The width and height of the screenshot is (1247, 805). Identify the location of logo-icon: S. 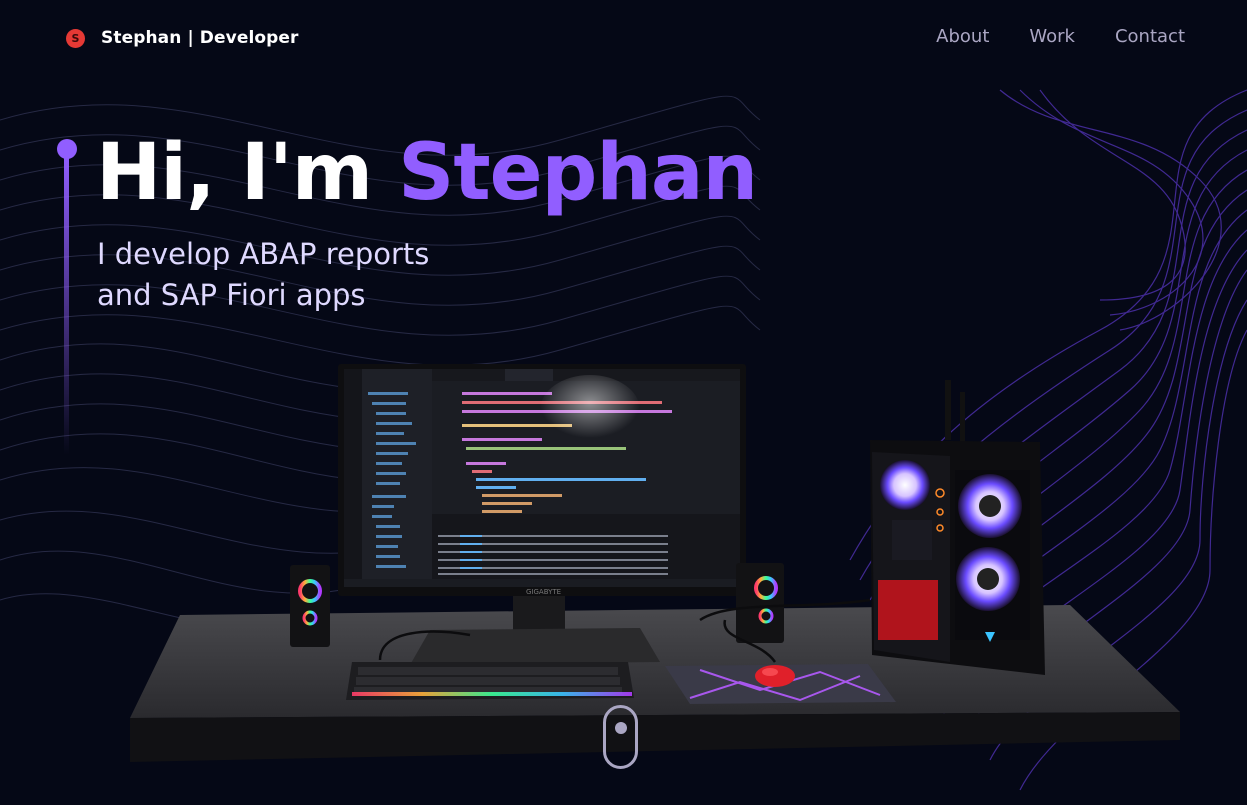
(75, 38).